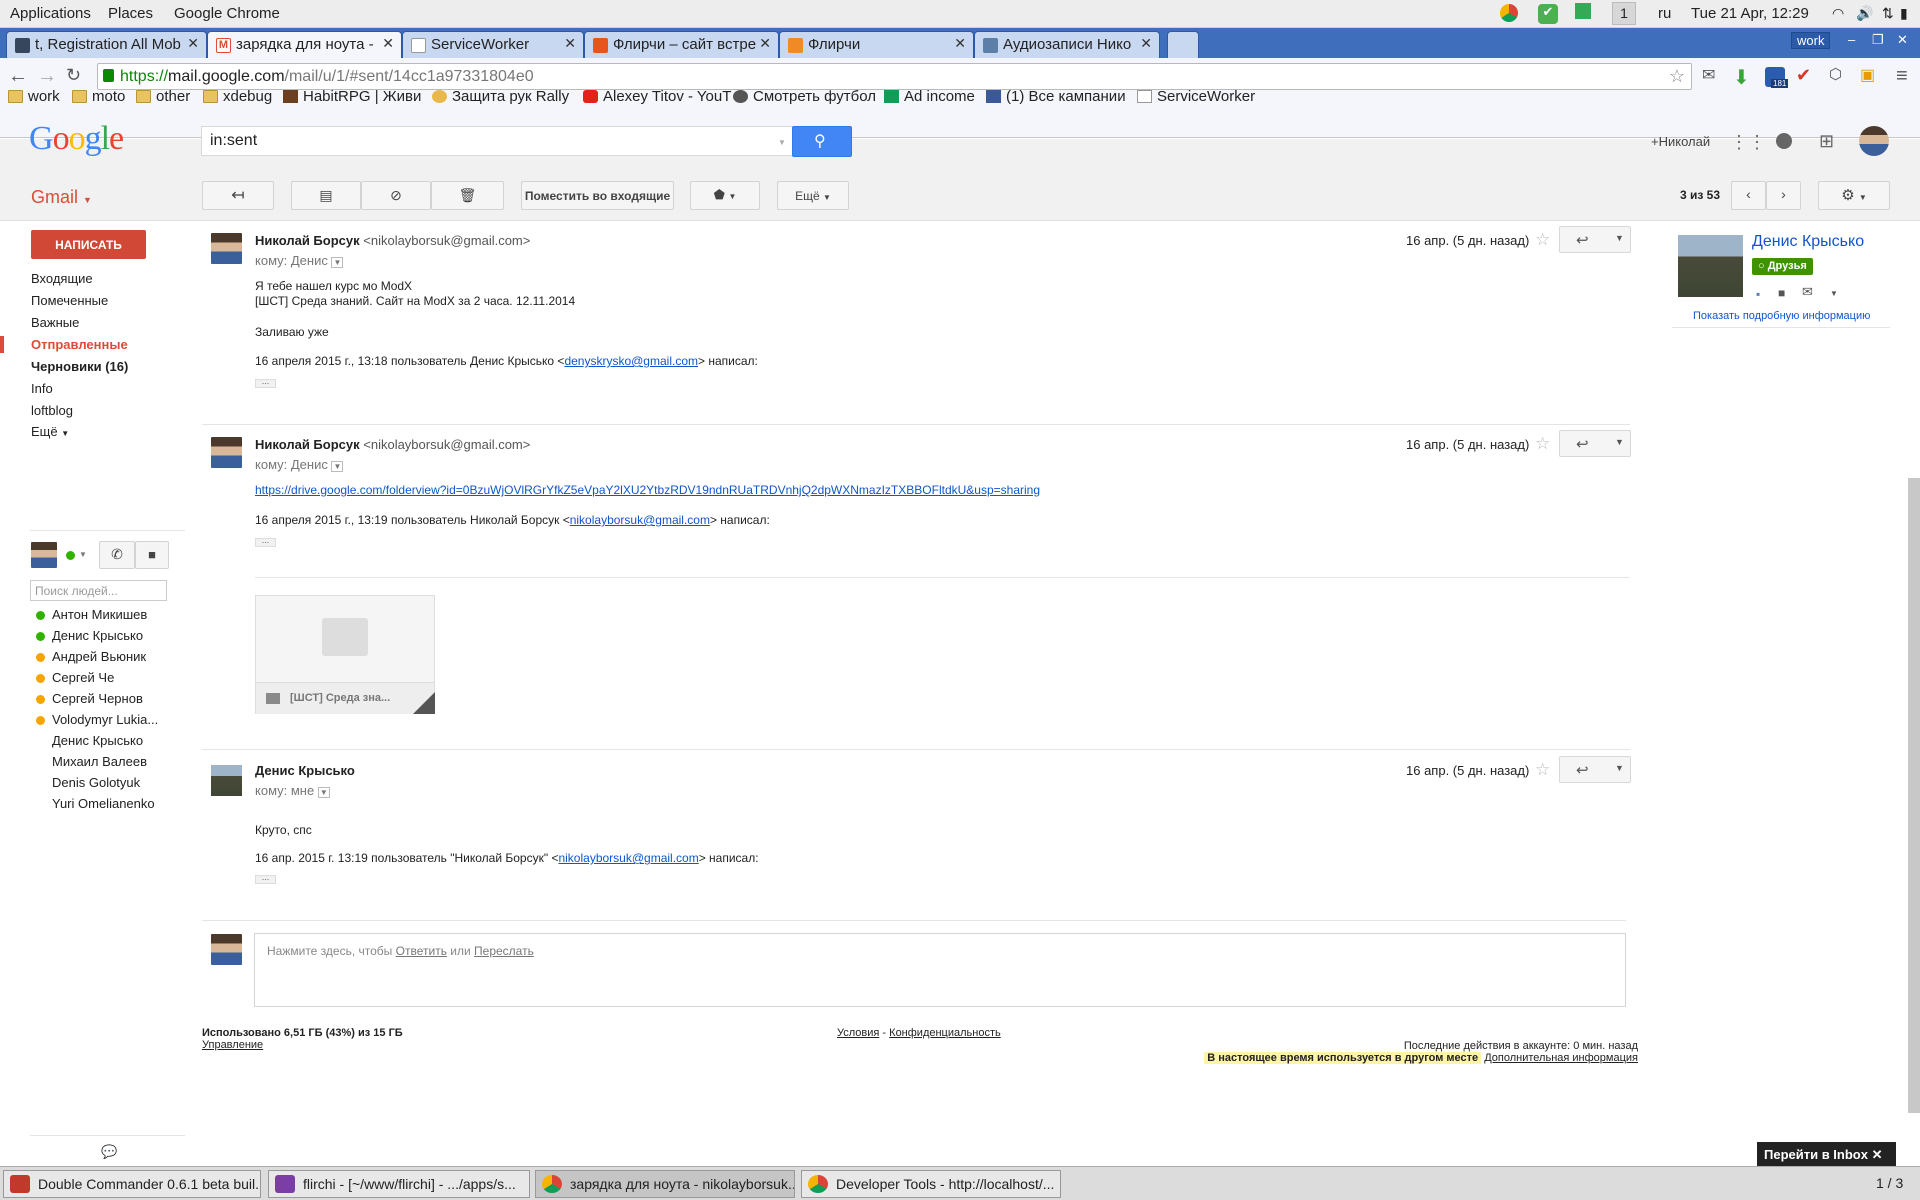 The width and height of the screenshot is (1920, 1200). I want to click on contact-item: Сергей Че, so click(83, 677).